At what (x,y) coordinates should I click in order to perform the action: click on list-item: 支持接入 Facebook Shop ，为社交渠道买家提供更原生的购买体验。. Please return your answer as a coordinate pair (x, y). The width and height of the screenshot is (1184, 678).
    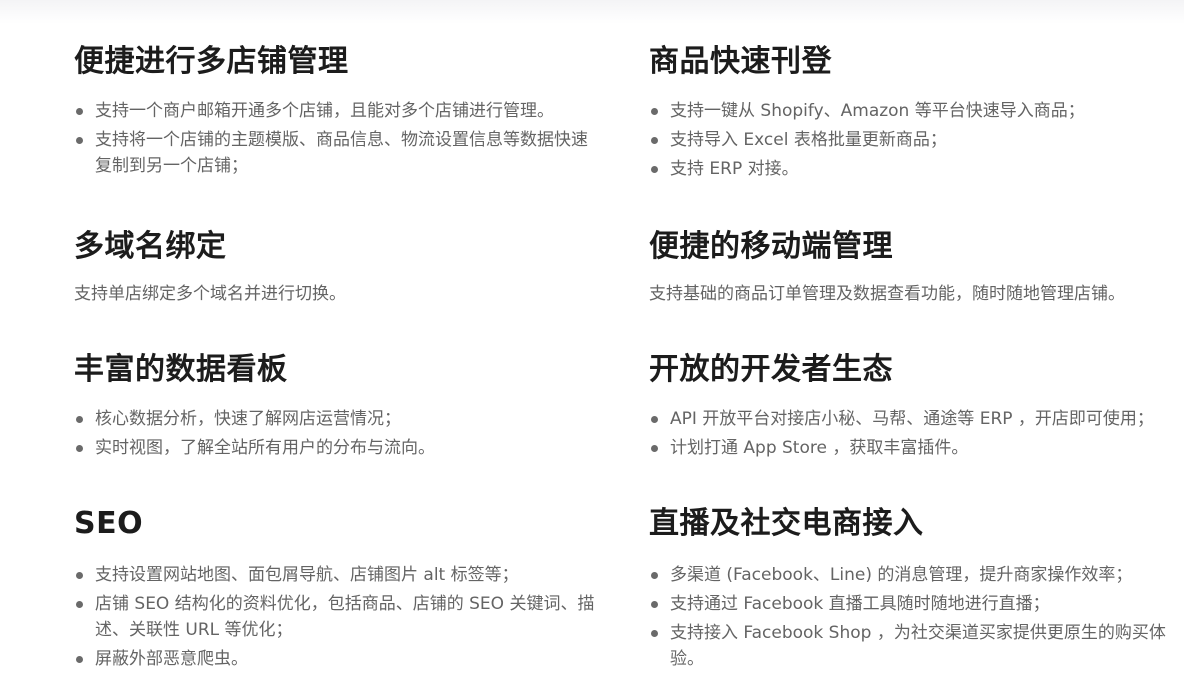
    Looking at the image, I should click on (914, 646).